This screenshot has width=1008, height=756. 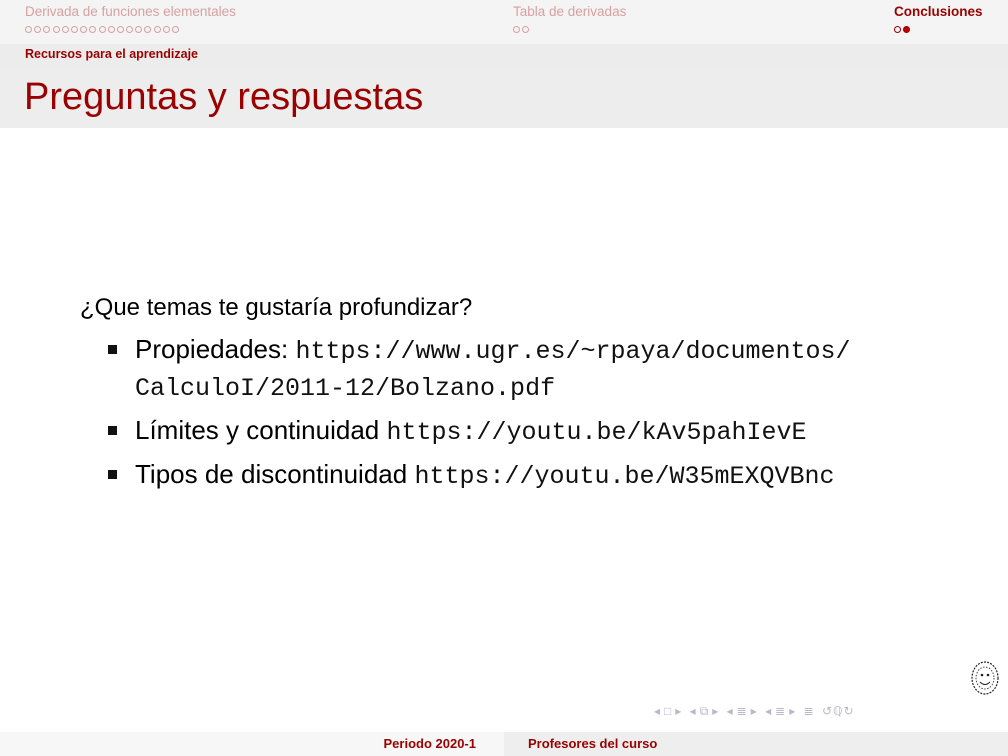 I want to click on prev-document-icon: ◂, so click(x=768, y=711).